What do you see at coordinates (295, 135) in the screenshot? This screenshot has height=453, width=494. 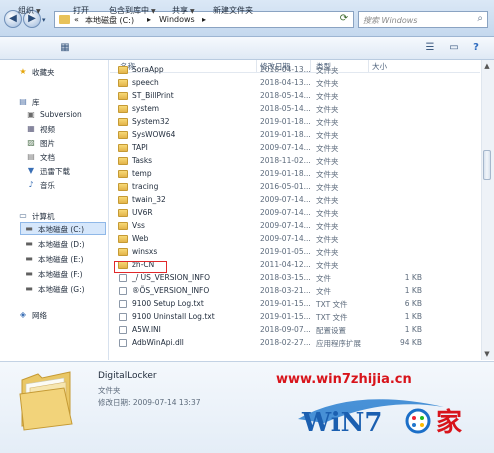 I see `file-row: SysWOW64 2019-01-18... 文件夹` at bounding box center [295, 135].